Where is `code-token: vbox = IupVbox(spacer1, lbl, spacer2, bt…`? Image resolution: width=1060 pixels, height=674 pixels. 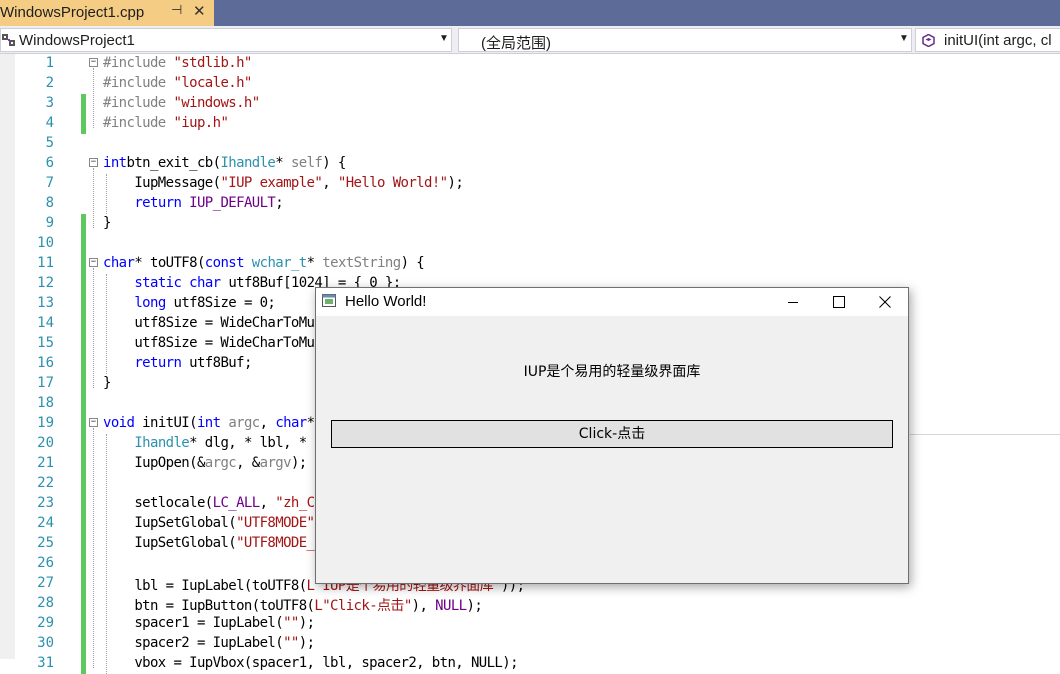
code-token: vbox = IupVbox(spacer1, lbl, spacer2, bt… is located at coordinates (310, 663).